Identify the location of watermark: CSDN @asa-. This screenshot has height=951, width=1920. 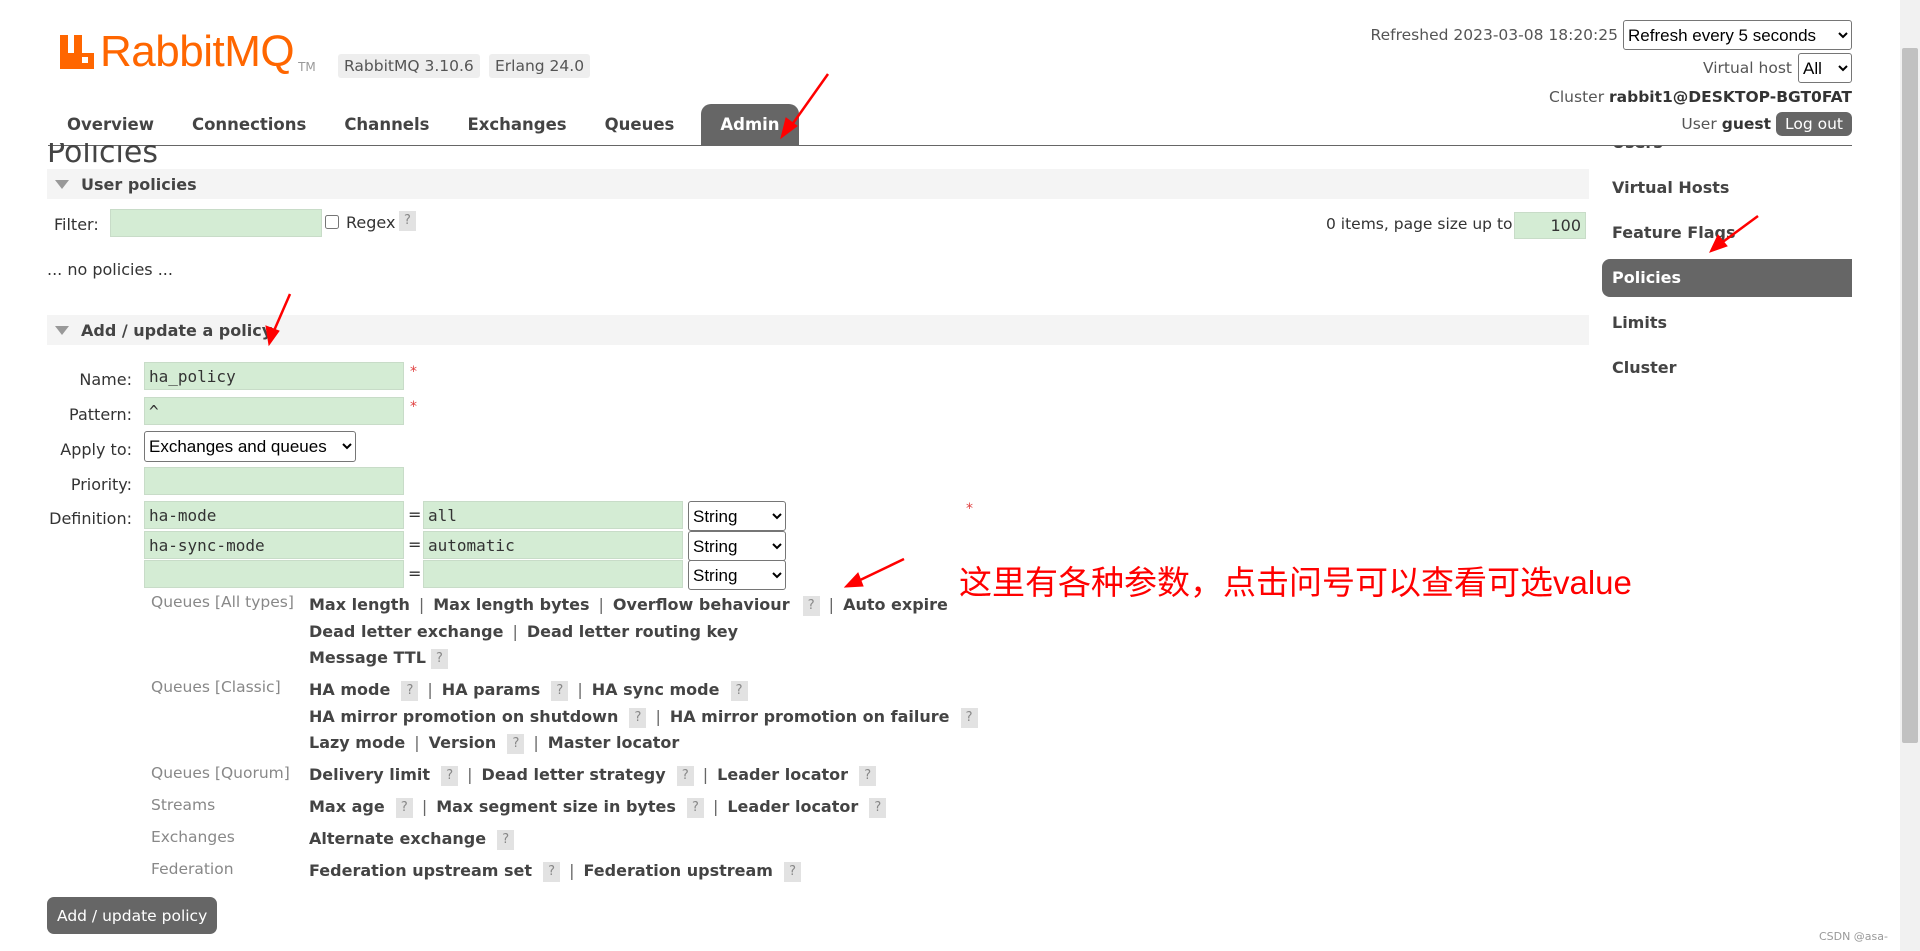
(1853, 936).